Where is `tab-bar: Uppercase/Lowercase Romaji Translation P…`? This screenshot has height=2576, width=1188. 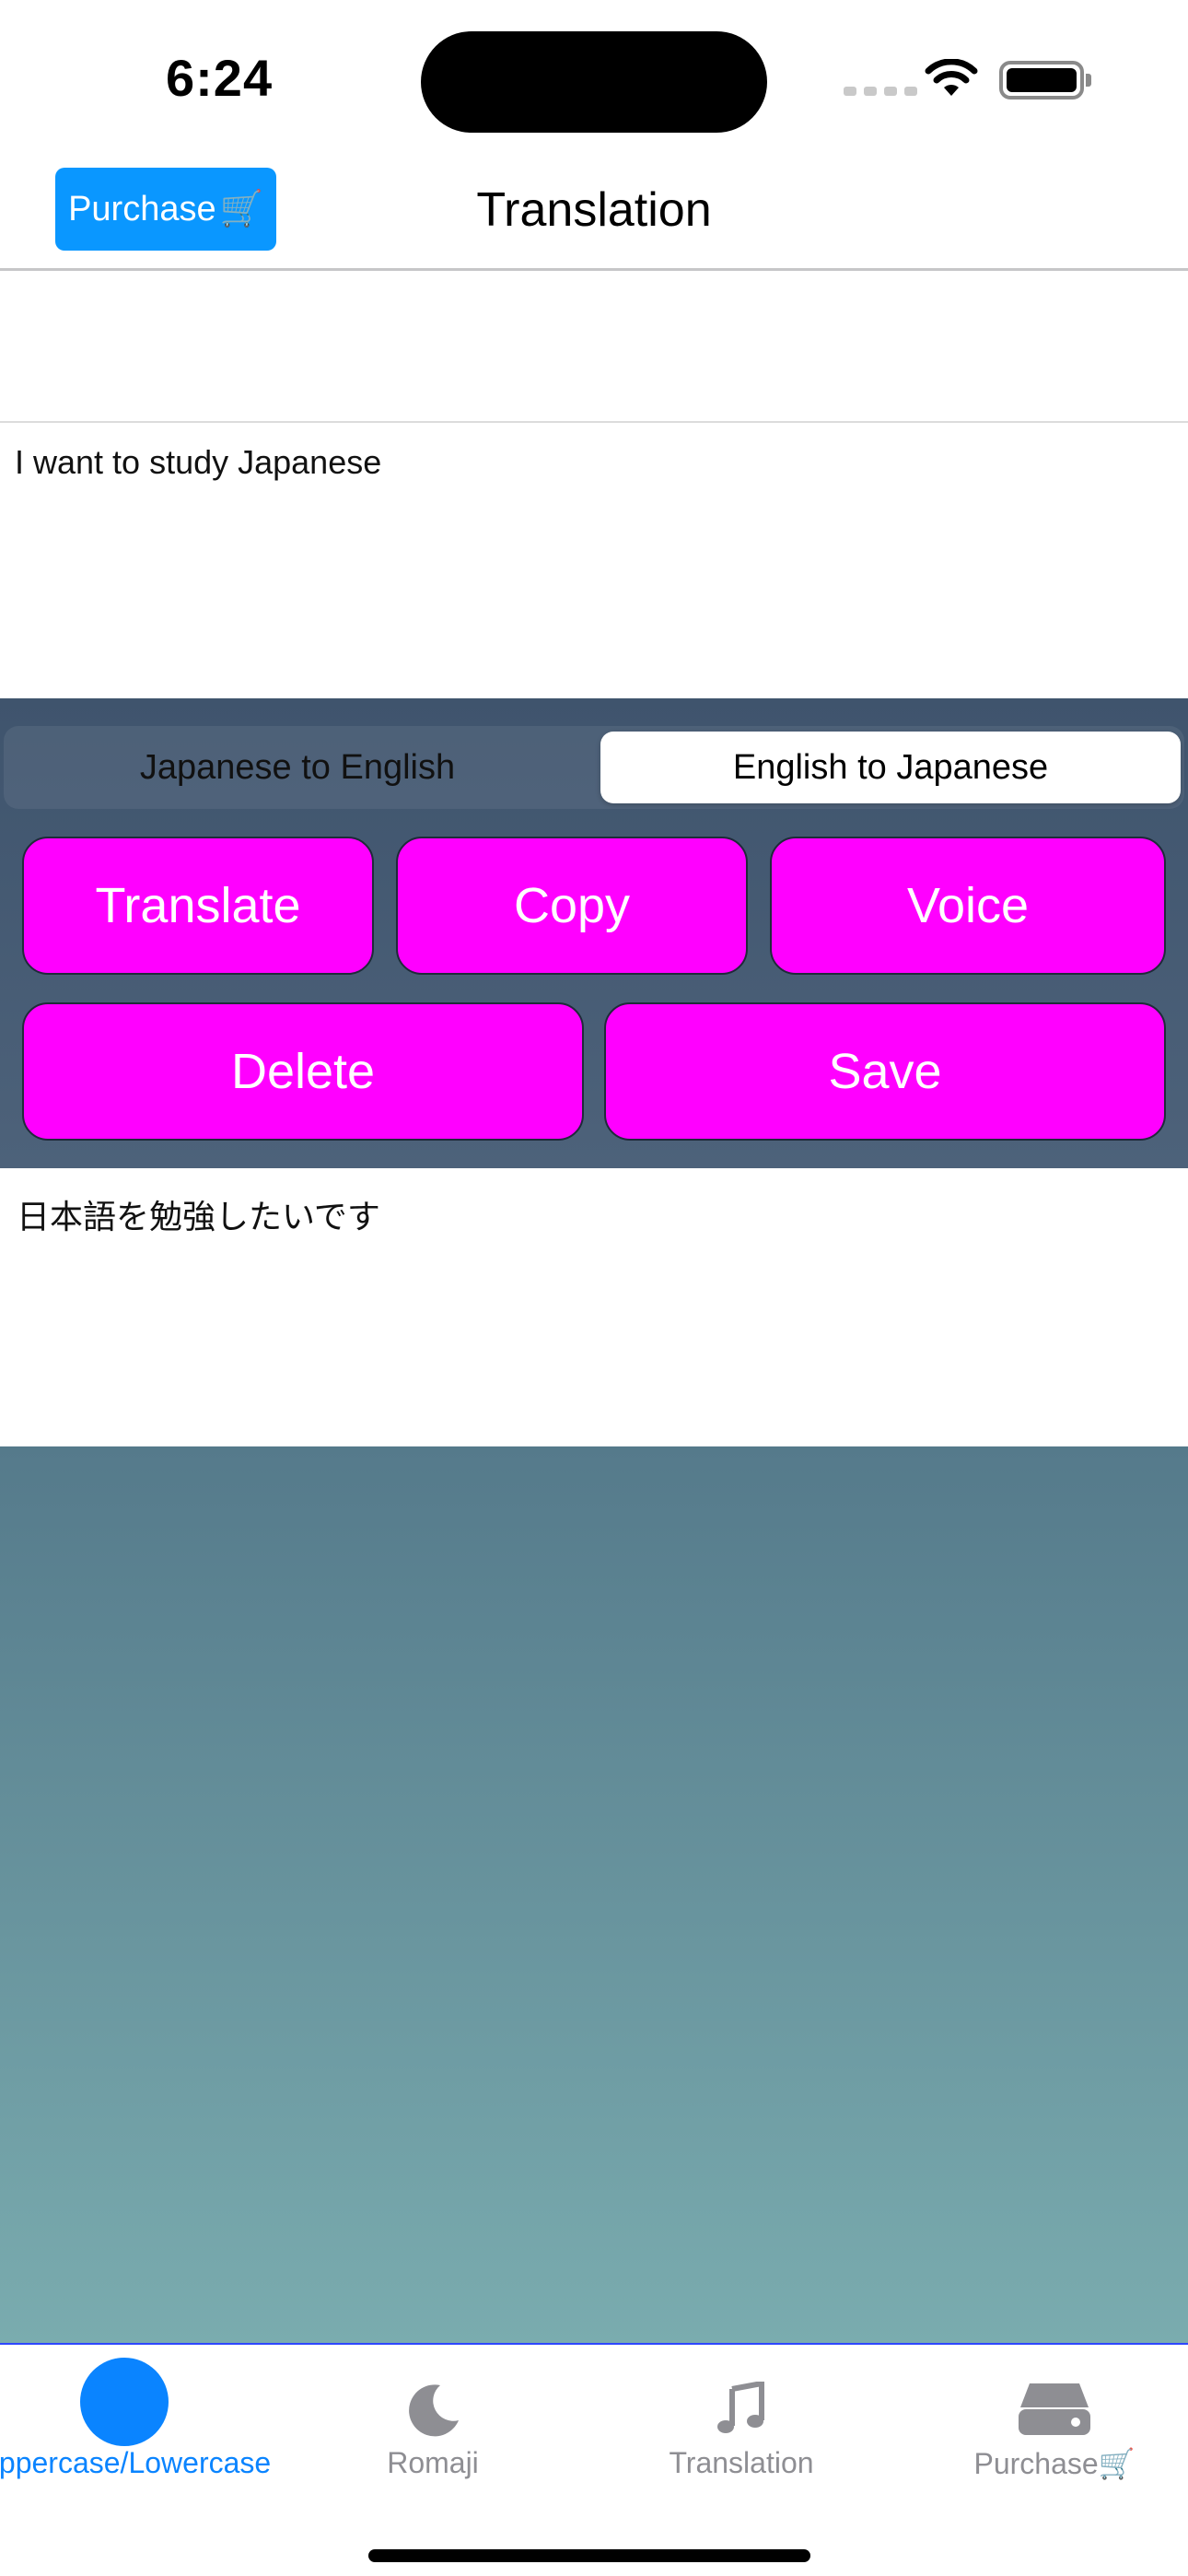
tab-bar: Uppercase/Lowercase Romaji Translation P… is located at coordinates (594, 2460).